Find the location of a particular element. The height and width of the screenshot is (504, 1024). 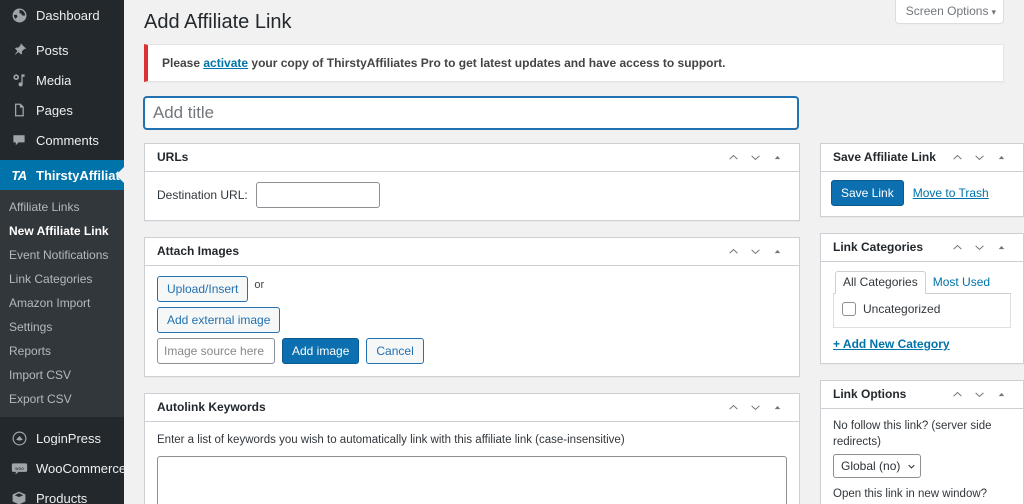

sidebar-item-label: Comments is located at coordinates (67, 140).